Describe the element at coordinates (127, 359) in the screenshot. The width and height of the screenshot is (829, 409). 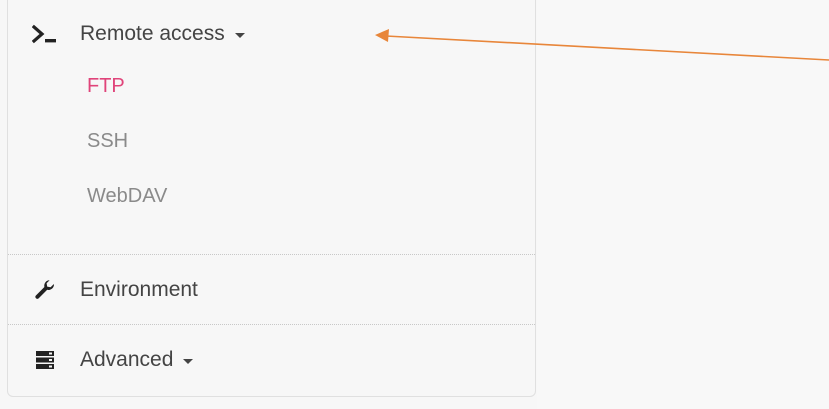
I see `sidebar-item-label: Advanced` at that location.